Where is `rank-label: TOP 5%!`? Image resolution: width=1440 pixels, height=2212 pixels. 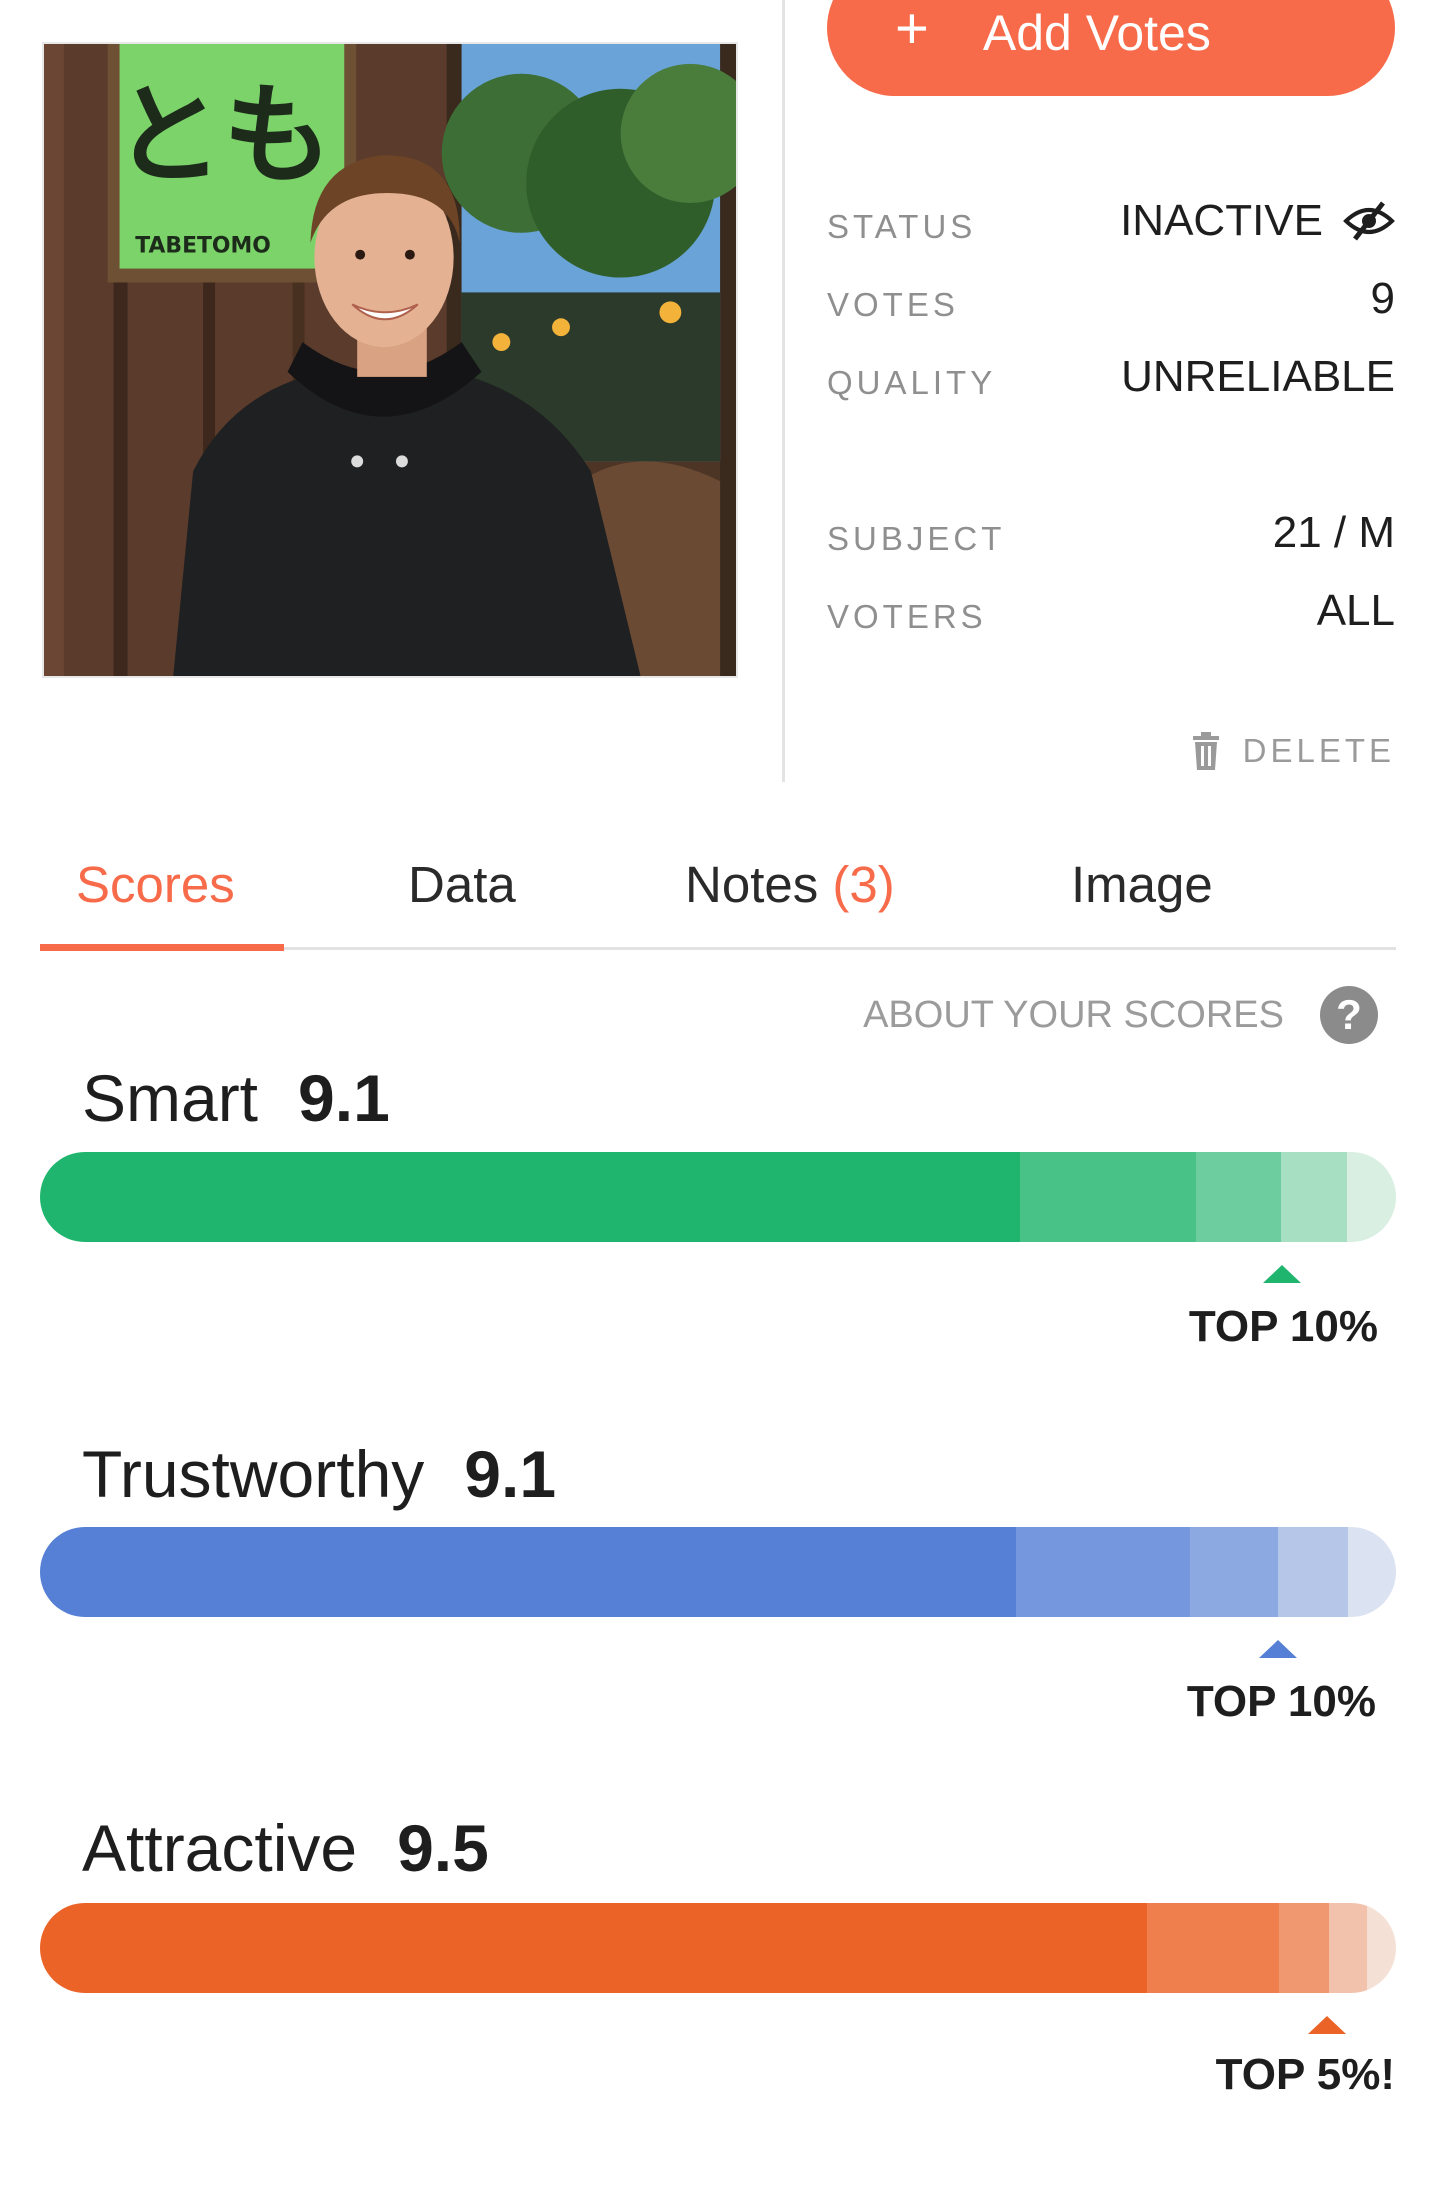
rank-label: TOP 5%! is located at coordinates (1305, 2074).